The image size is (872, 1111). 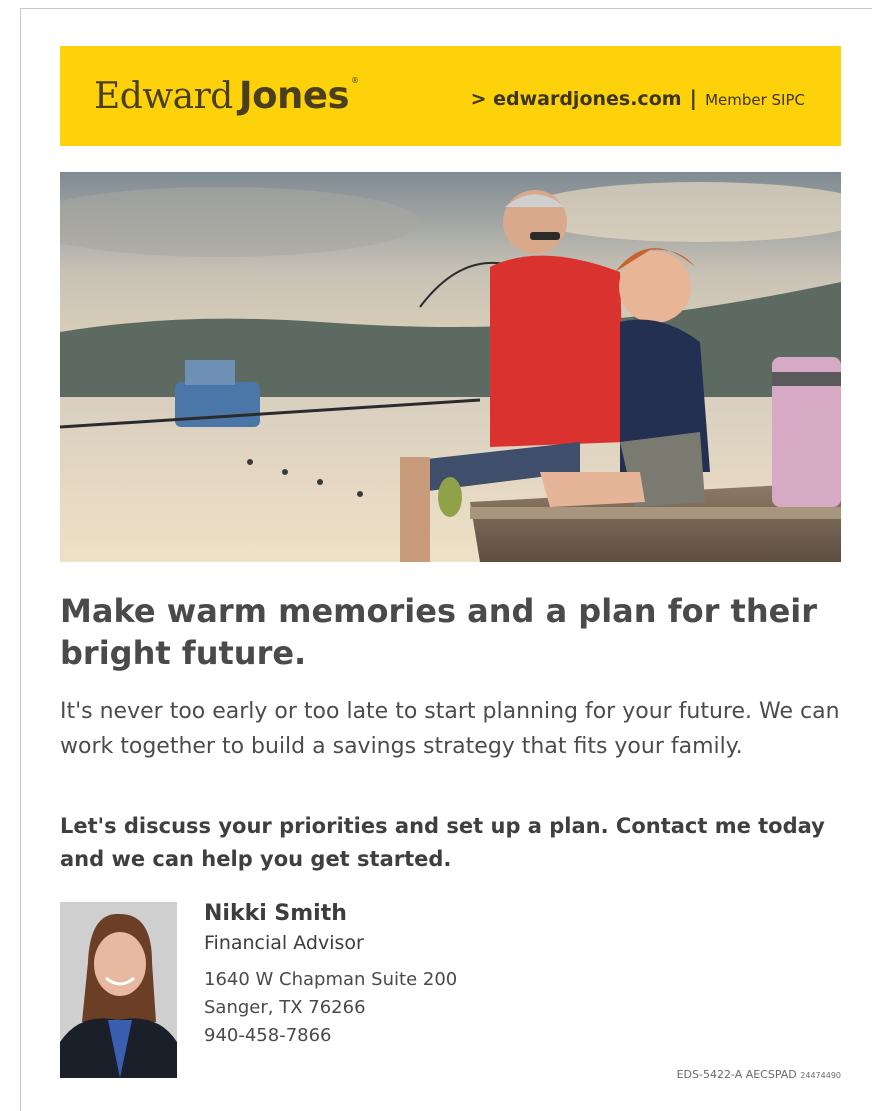 What do you see at coordinates (284, 943) in the screenshot?
I see `advisor-title: Financial Advisor` at bounding box center [284, 943].